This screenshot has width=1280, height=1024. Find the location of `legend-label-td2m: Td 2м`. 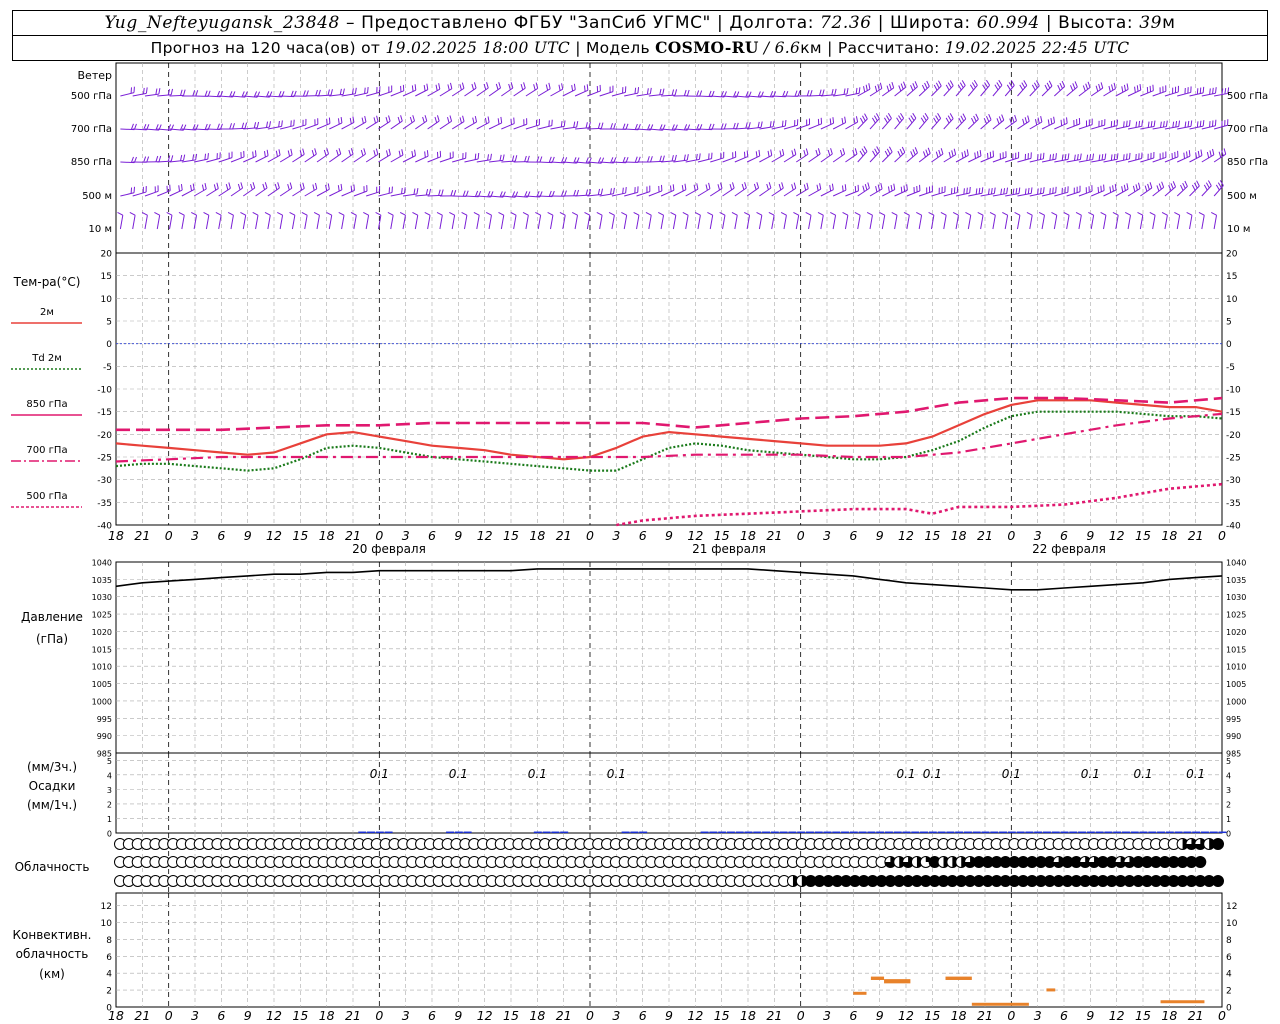

legend-label-td2m: Td 2м is located at coordinates (46, 358).